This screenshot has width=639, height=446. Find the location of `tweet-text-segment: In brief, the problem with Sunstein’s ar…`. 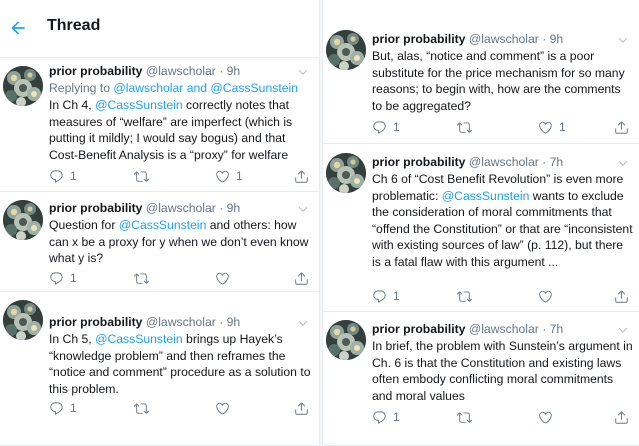

tweet-text-segment: In brief, the problem with Sunstein’s ar… is located at coordinates (502, 371).